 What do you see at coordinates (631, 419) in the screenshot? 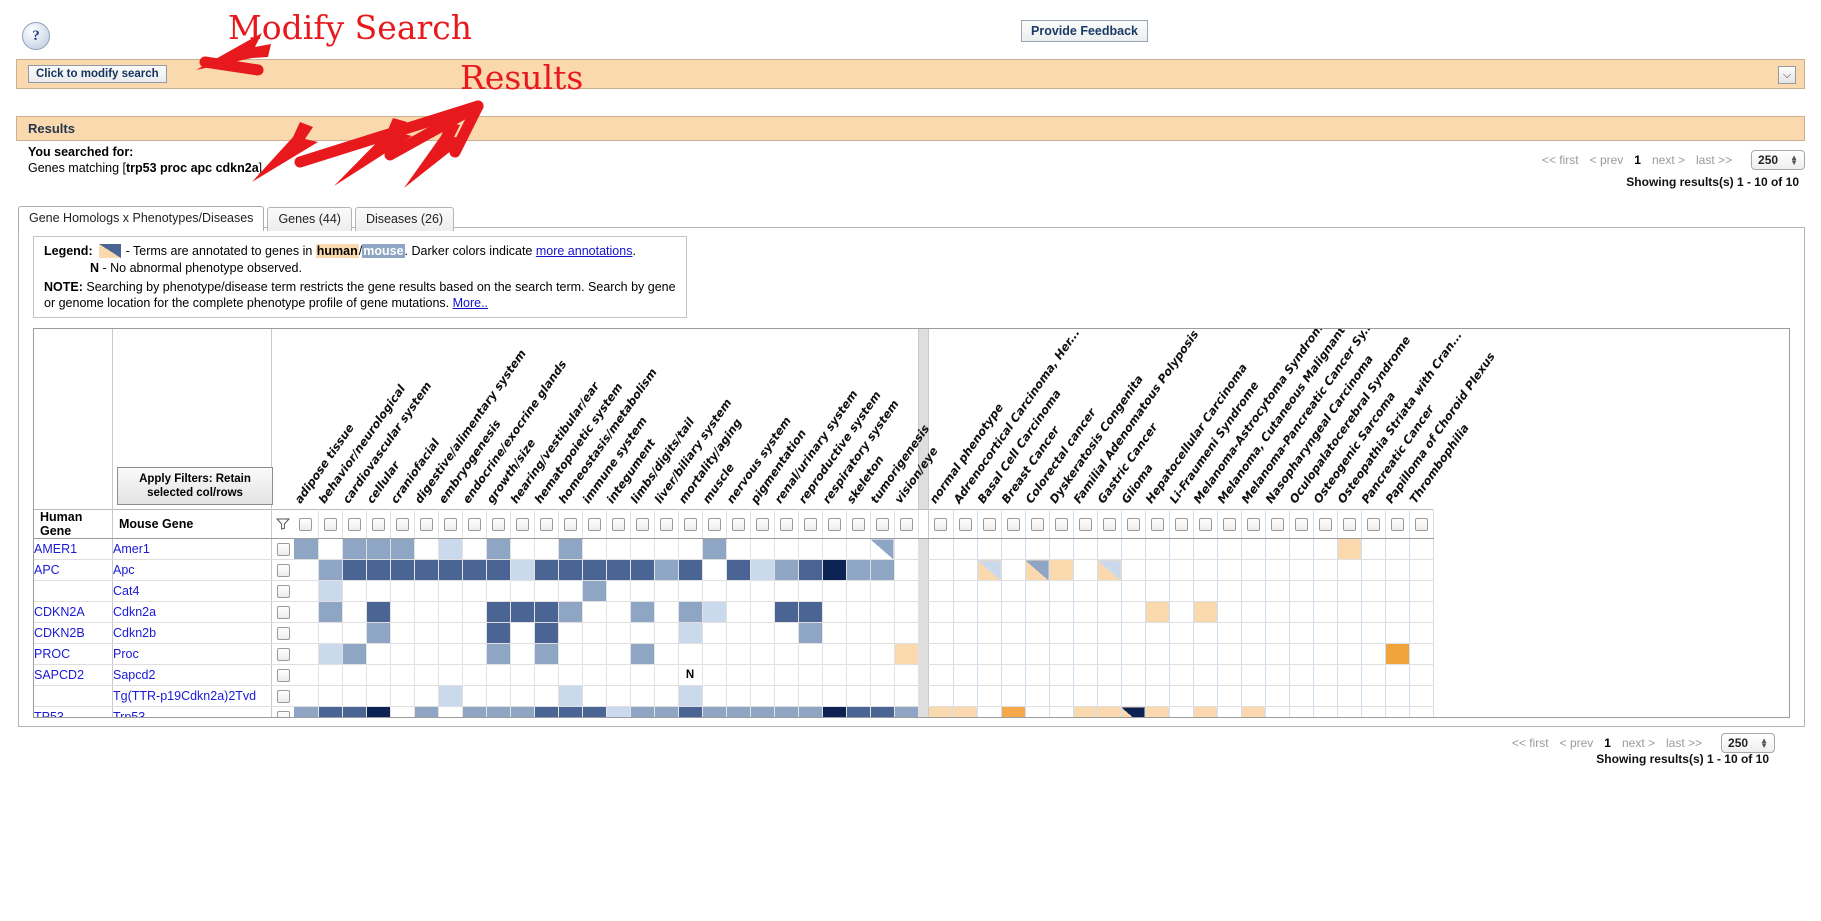
I see `phenotype-column-header: integument` at bounding box center [631, 419].